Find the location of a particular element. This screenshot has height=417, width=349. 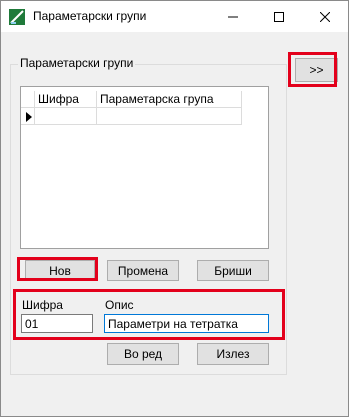

minimize-button is located at coordinates (233, 16).